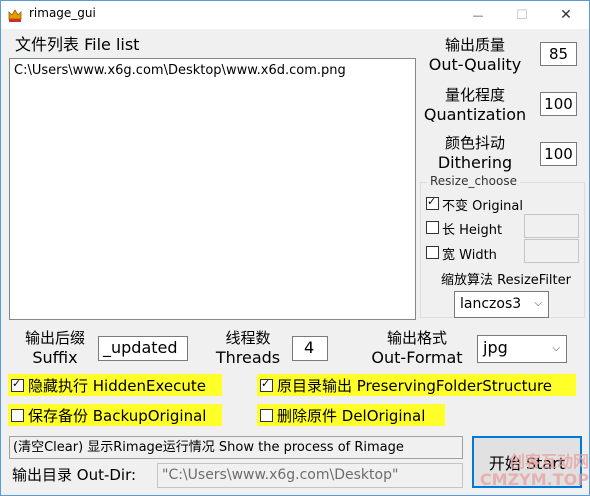 This screenshot has height=496, width=590. I want to click on format-label-cn: 输出格式, so click(416, 338).